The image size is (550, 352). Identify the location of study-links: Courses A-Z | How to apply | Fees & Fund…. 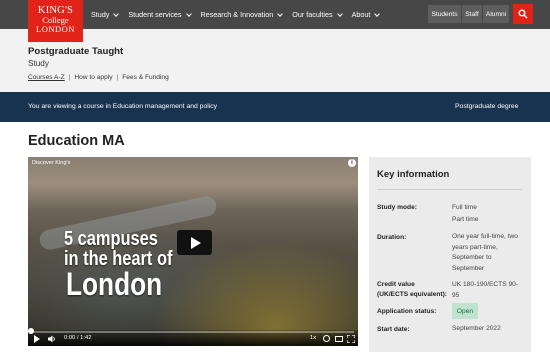
(98, 77).